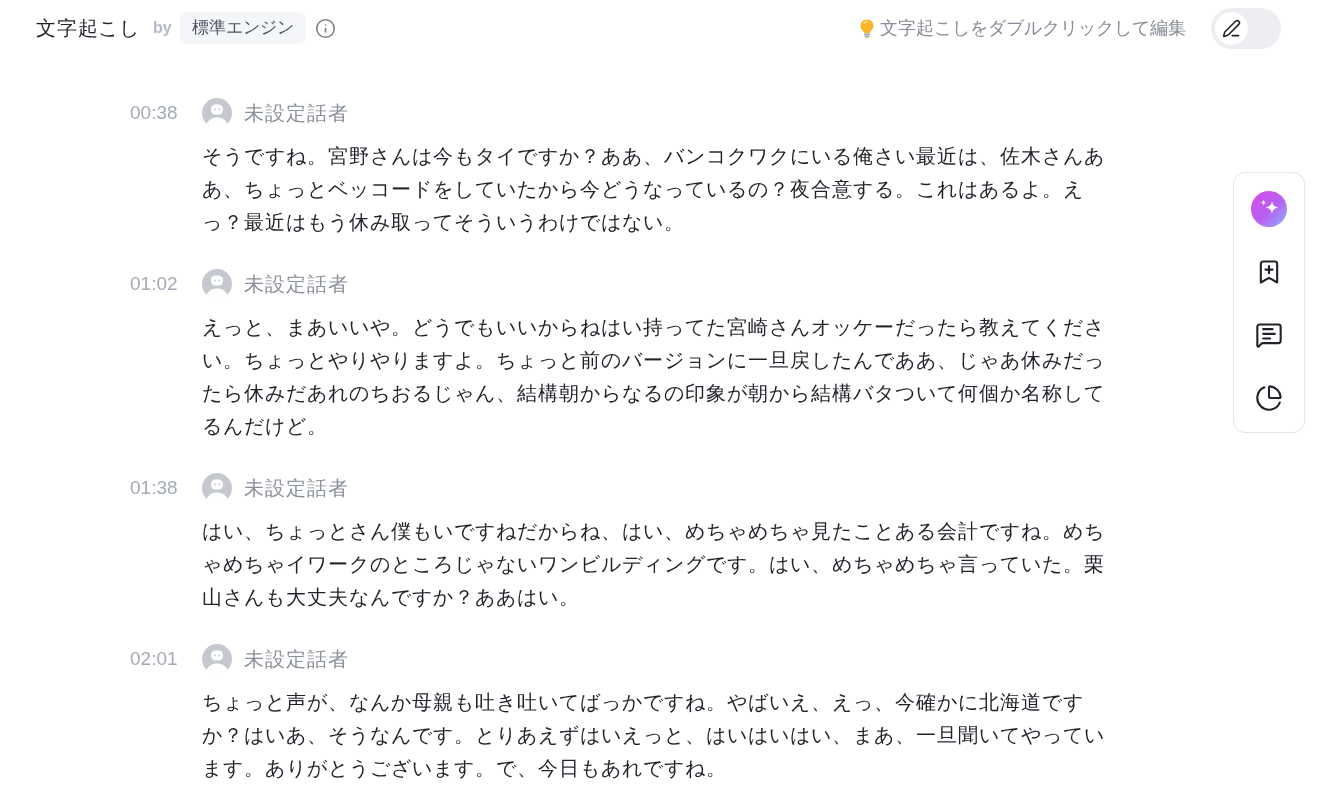  What do you see at coordinates (166, 284) in the screenshot?
I see `timestamp: 01:02` at bounding box center [166, 284].